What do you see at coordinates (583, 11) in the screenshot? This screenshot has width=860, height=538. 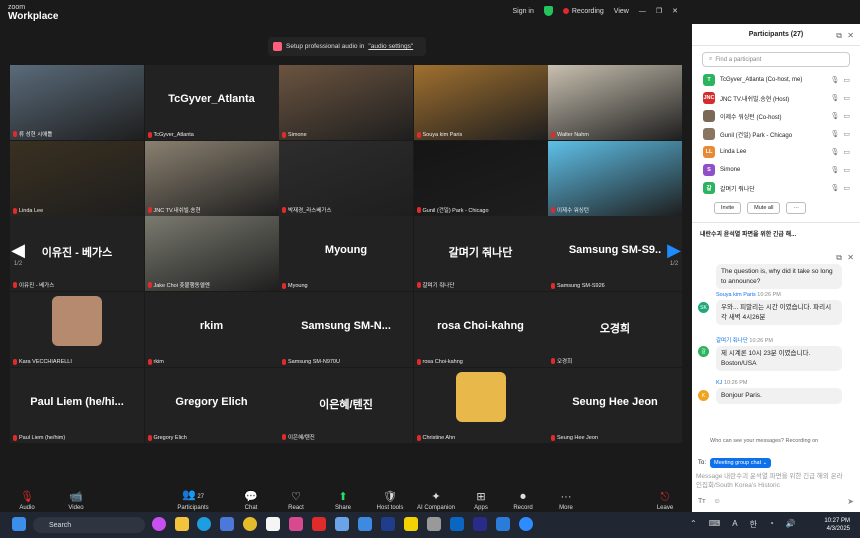 I see `recording-indicator: Recording` at bounding box center [583, 11].